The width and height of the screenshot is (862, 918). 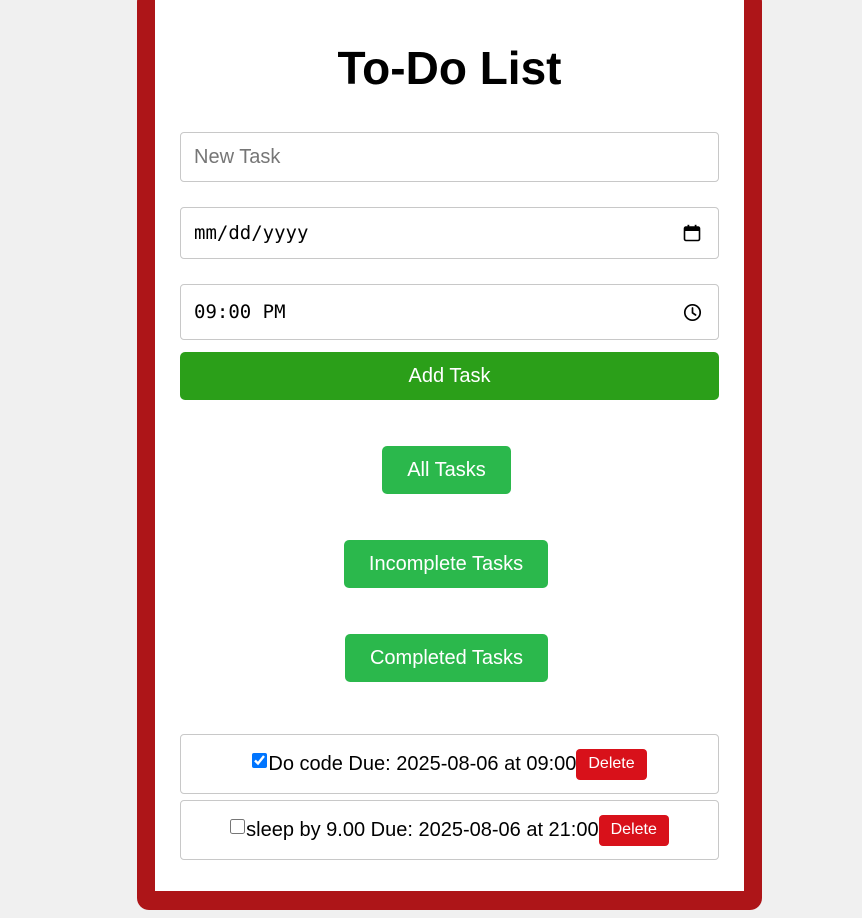 What do you see at coordinates (240, 312) in the screenshot?
I see `time-input-value: 09:00 PM` at bounding box center [240, 312].